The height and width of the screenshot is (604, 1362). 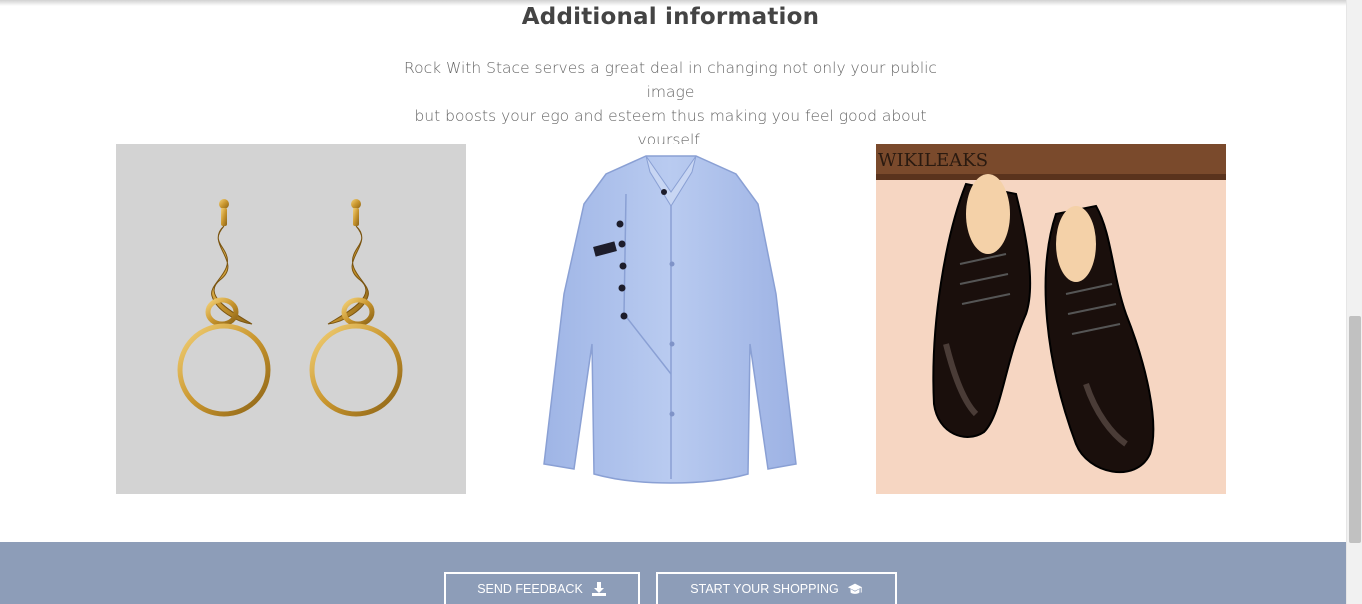 I want to click on product-image-shoes: WIKILEAKS, so click(x=1051, y=319).